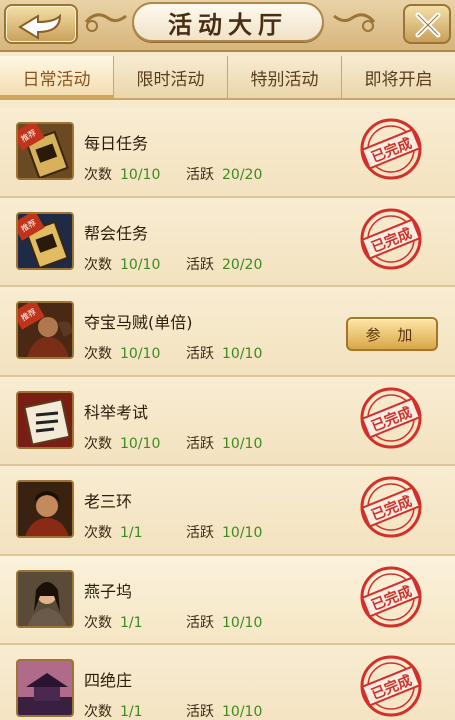 The height and width of the screenshot is (720, 455). Describe the element at coordinates (45, 598) in the screenshot. I see `swordsman-icon` at that location.